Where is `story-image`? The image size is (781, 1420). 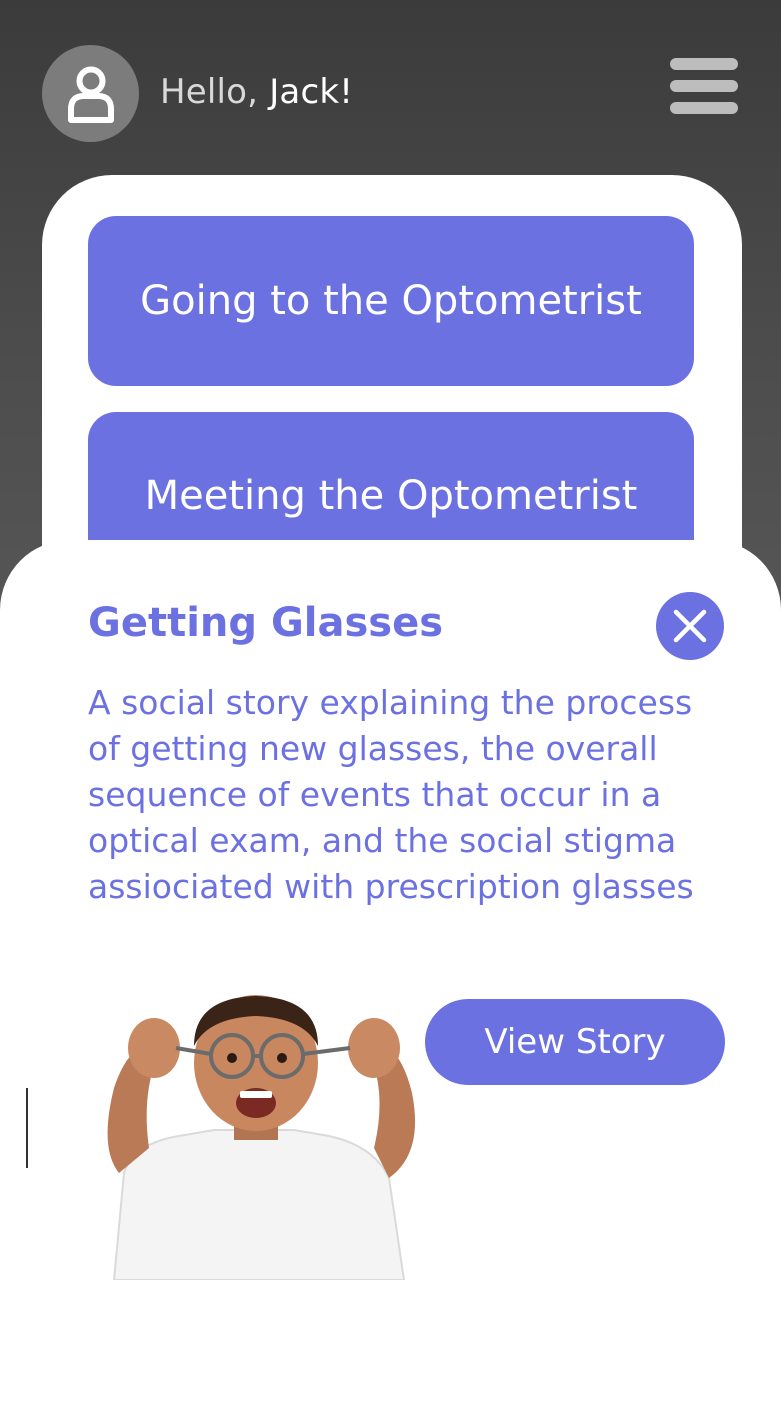
story-image is located at coordinates (261, 1137).